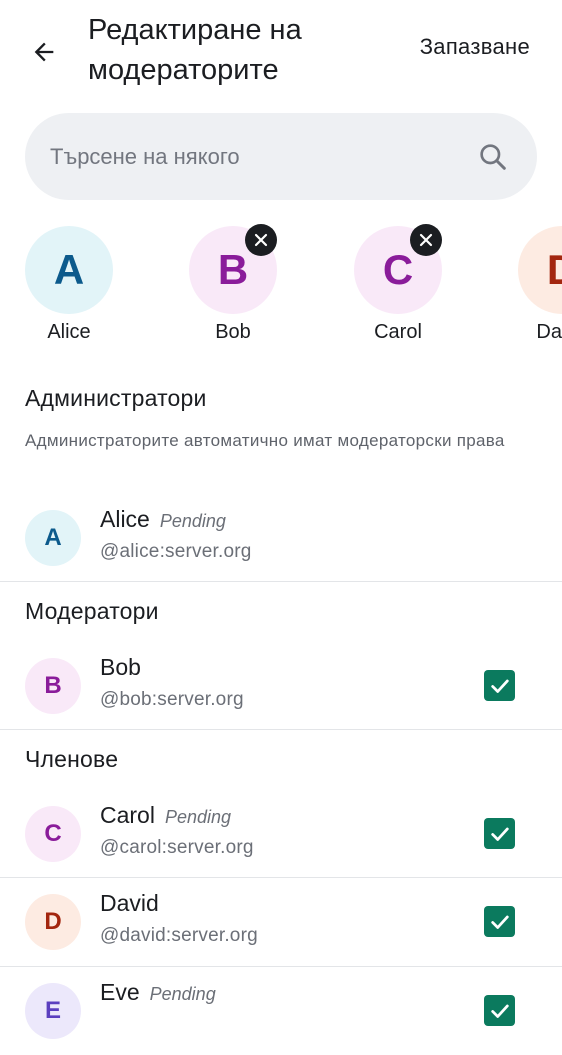 This screenshot has height=1055, width=562. What do you see at coordinates (176, 551) in the screenshot?
I see `user-handle: @alice:server.org` at bounding box center [176, 551].